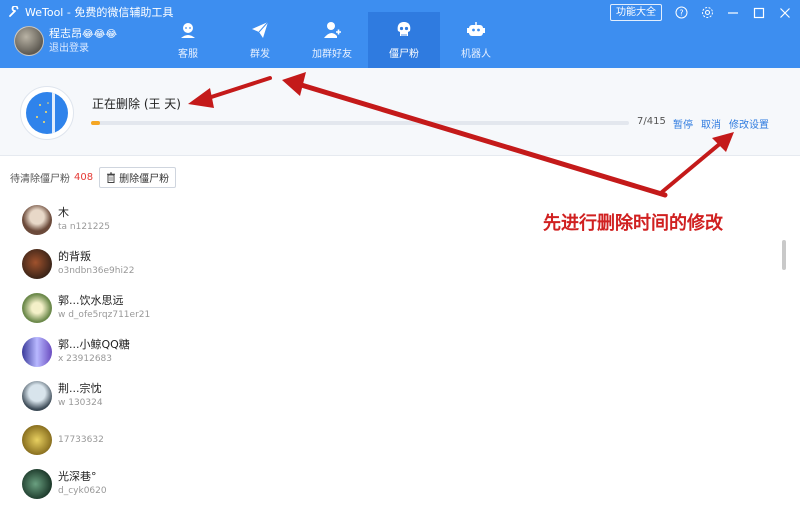  I want to click on contact-name: 郭...小鲸QQ糖, so click(94, 344).